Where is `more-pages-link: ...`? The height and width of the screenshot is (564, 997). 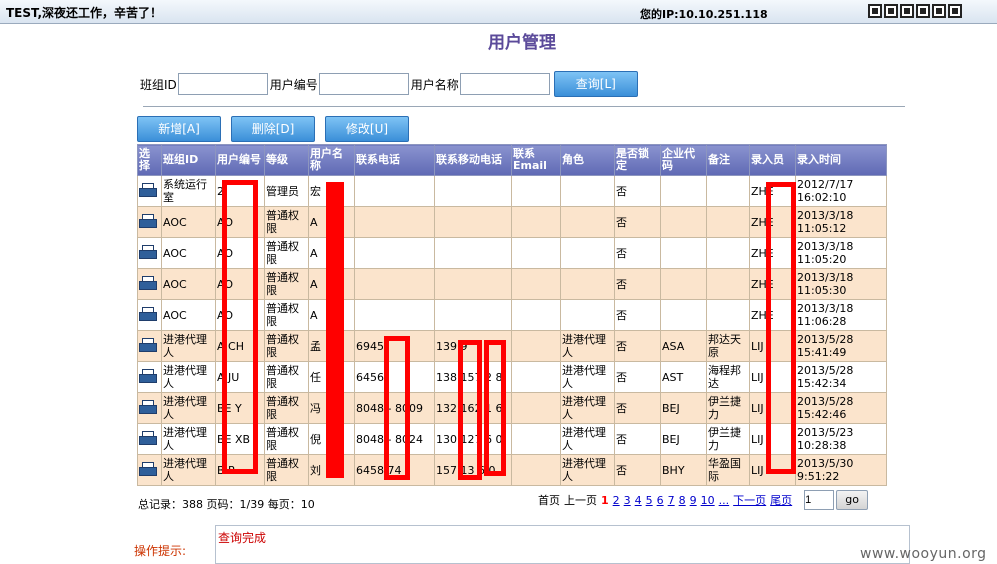 more-pages-link: ... is located at coordinates (724, 500).